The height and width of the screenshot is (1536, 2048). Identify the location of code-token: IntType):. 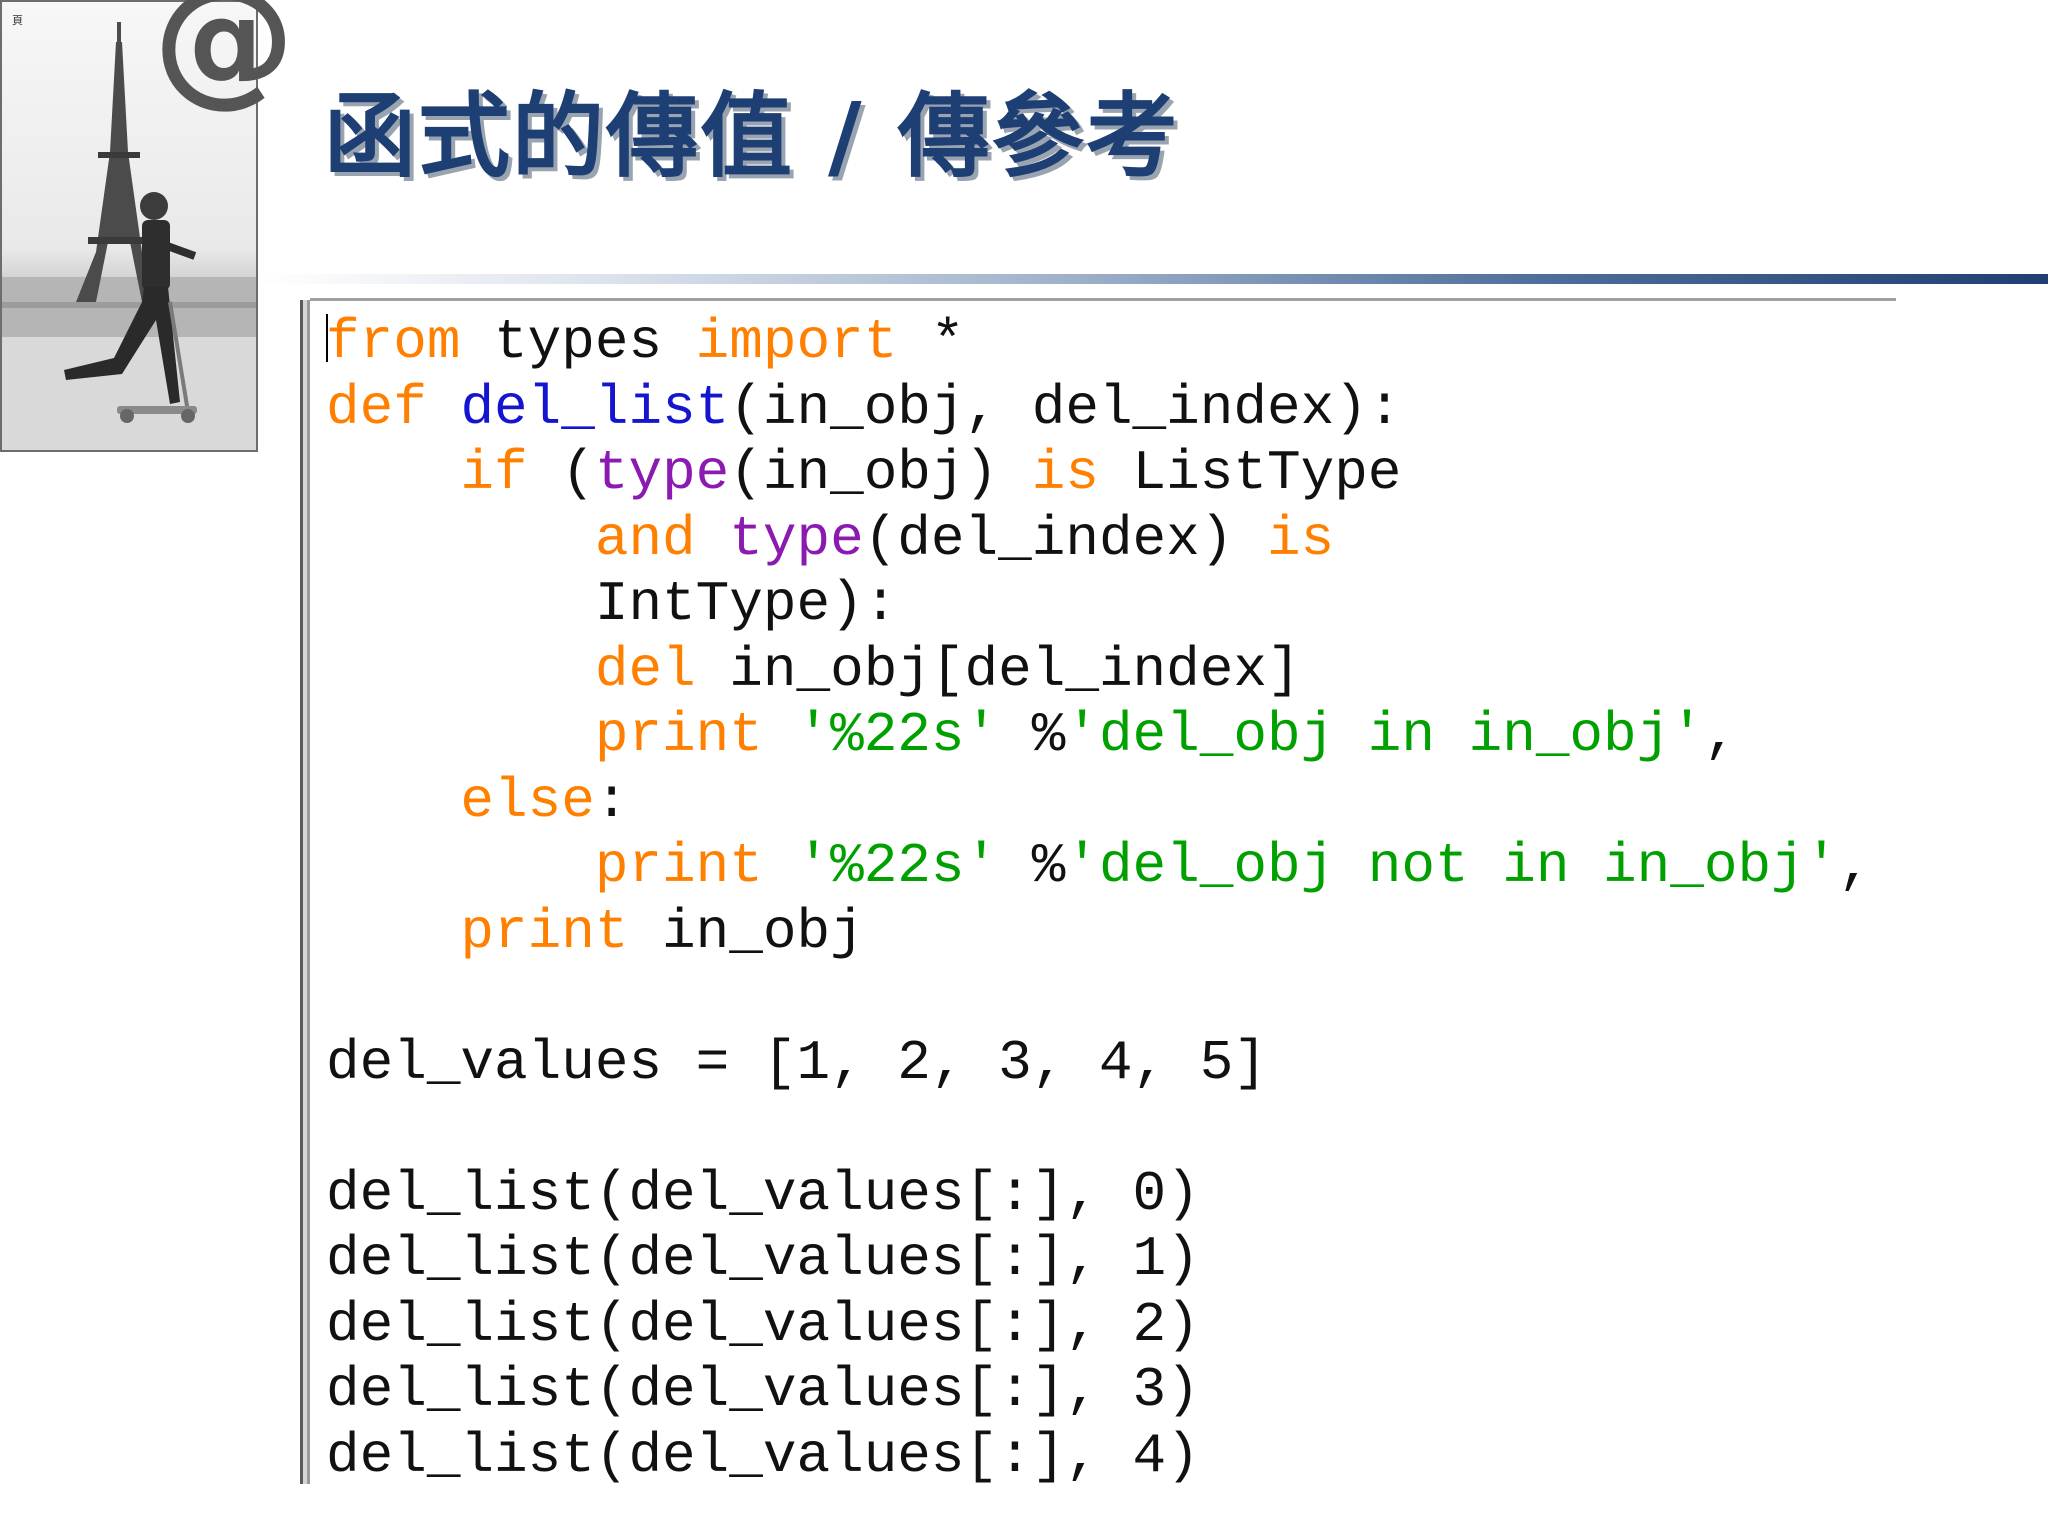
(612, 604).